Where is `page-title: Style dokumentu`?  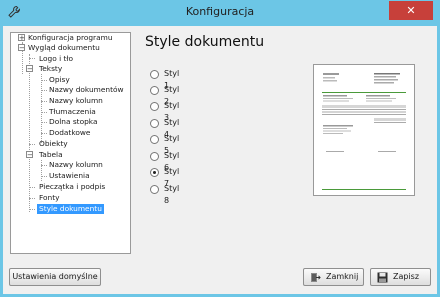 page-title: Style dokumentu is located at coordinates (205, 42).